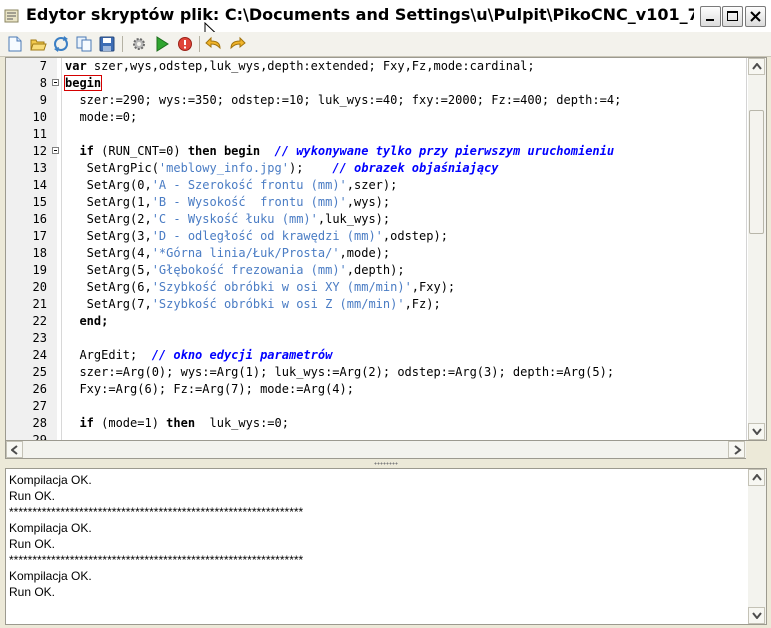 The width and height of the screenshot is (771, 628). I want to click on string-token: 'D - odległość od krawędzi (mm)', so click(267, 236).